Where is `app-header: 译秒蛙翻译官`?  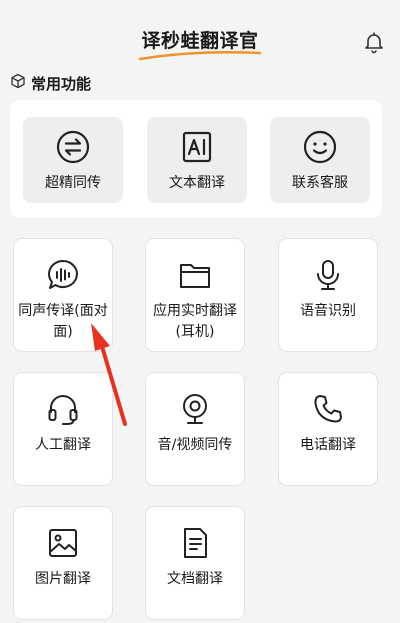
app-header: 译秒蛙翻译官 is located at coordinates (200, 31).